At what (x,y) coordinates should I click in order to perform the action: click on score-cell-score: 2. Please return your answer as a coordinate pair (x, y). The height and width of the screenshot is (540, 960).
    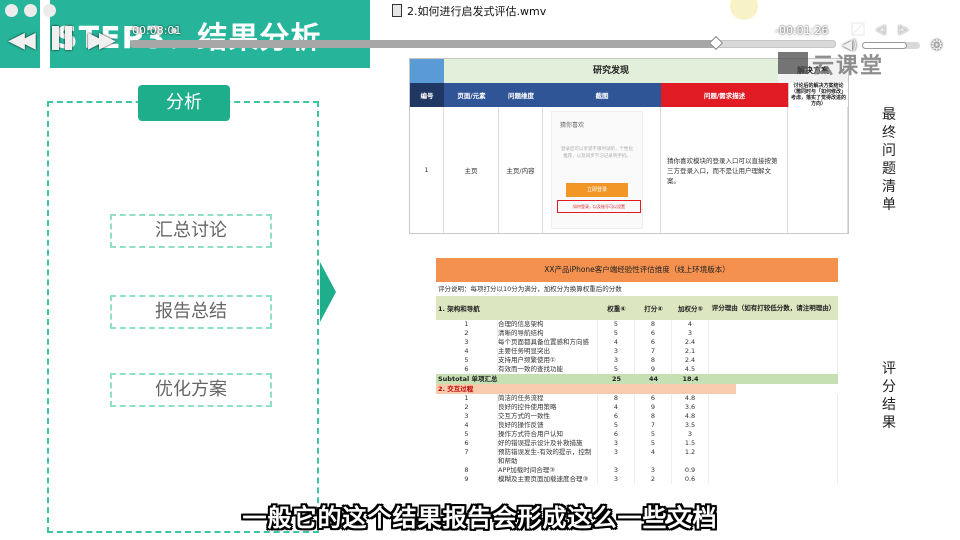
    Looking at the image, I should click on (653, 479).